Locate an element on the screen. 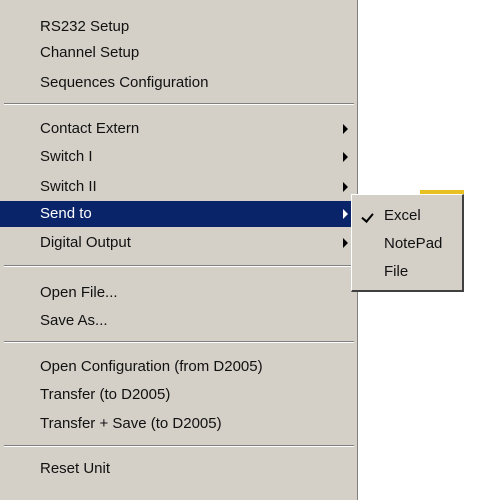 This screenshot has height=500, width=483. menu-item-open-configuration: Open Configuration (from D2005) is located at coordinates (179, 367).